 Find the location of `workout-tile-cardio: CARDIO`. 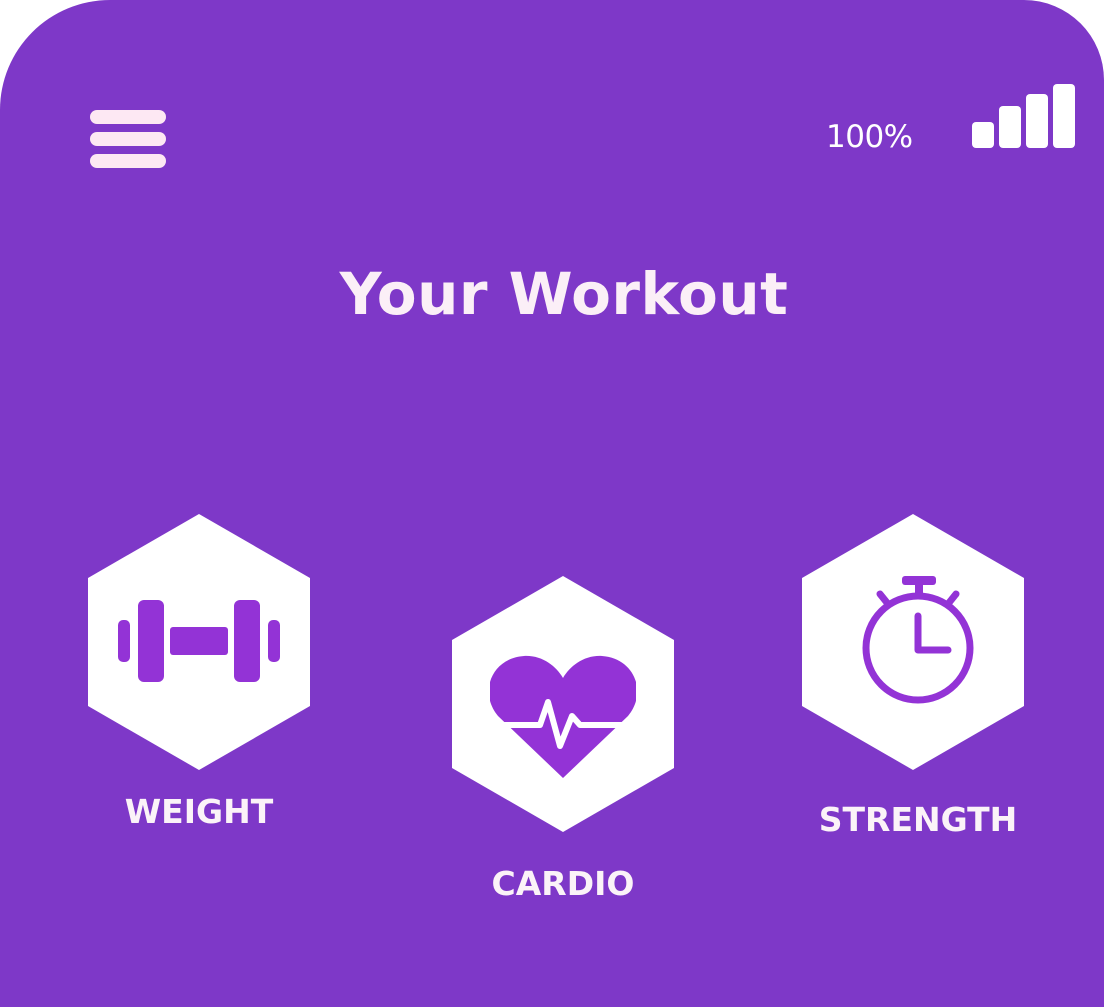

workout-tile-cardio: CARDIO is located at coordinates (563, 741).